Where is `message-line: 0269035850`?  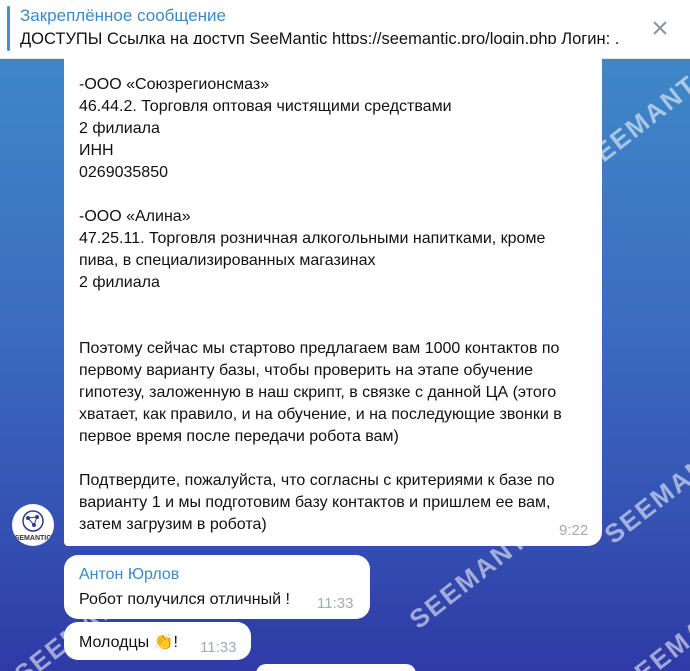 message-line: 0269035850 is located at coordinates (123, 172).